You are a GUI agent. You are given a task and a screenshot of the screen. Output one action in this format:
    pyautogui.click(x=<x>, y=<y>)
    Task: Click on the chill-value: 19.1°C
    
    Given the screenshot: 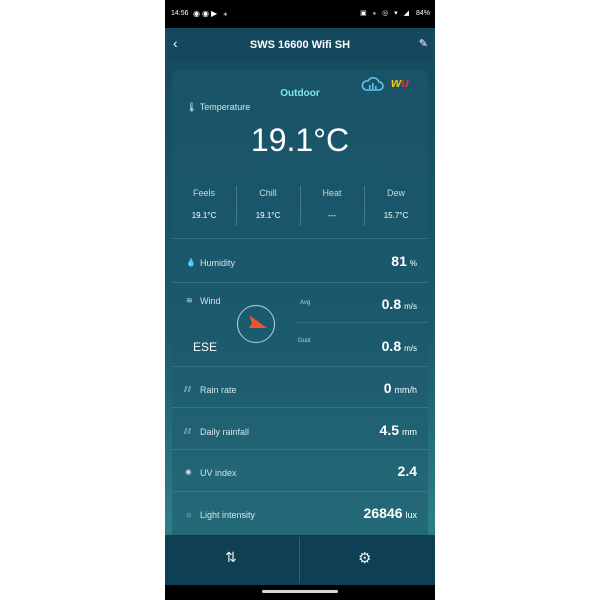 What is the action you would take?
    pyautogui.click(x=268, y=215)
    